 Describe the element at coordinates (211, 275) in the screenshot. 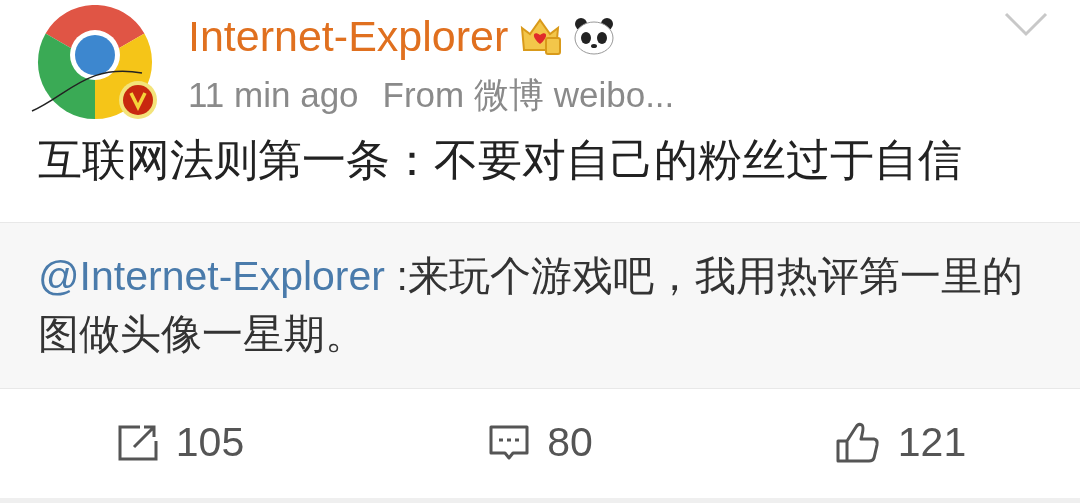

I see `mention-link: @Internet-Explorer` at that location.